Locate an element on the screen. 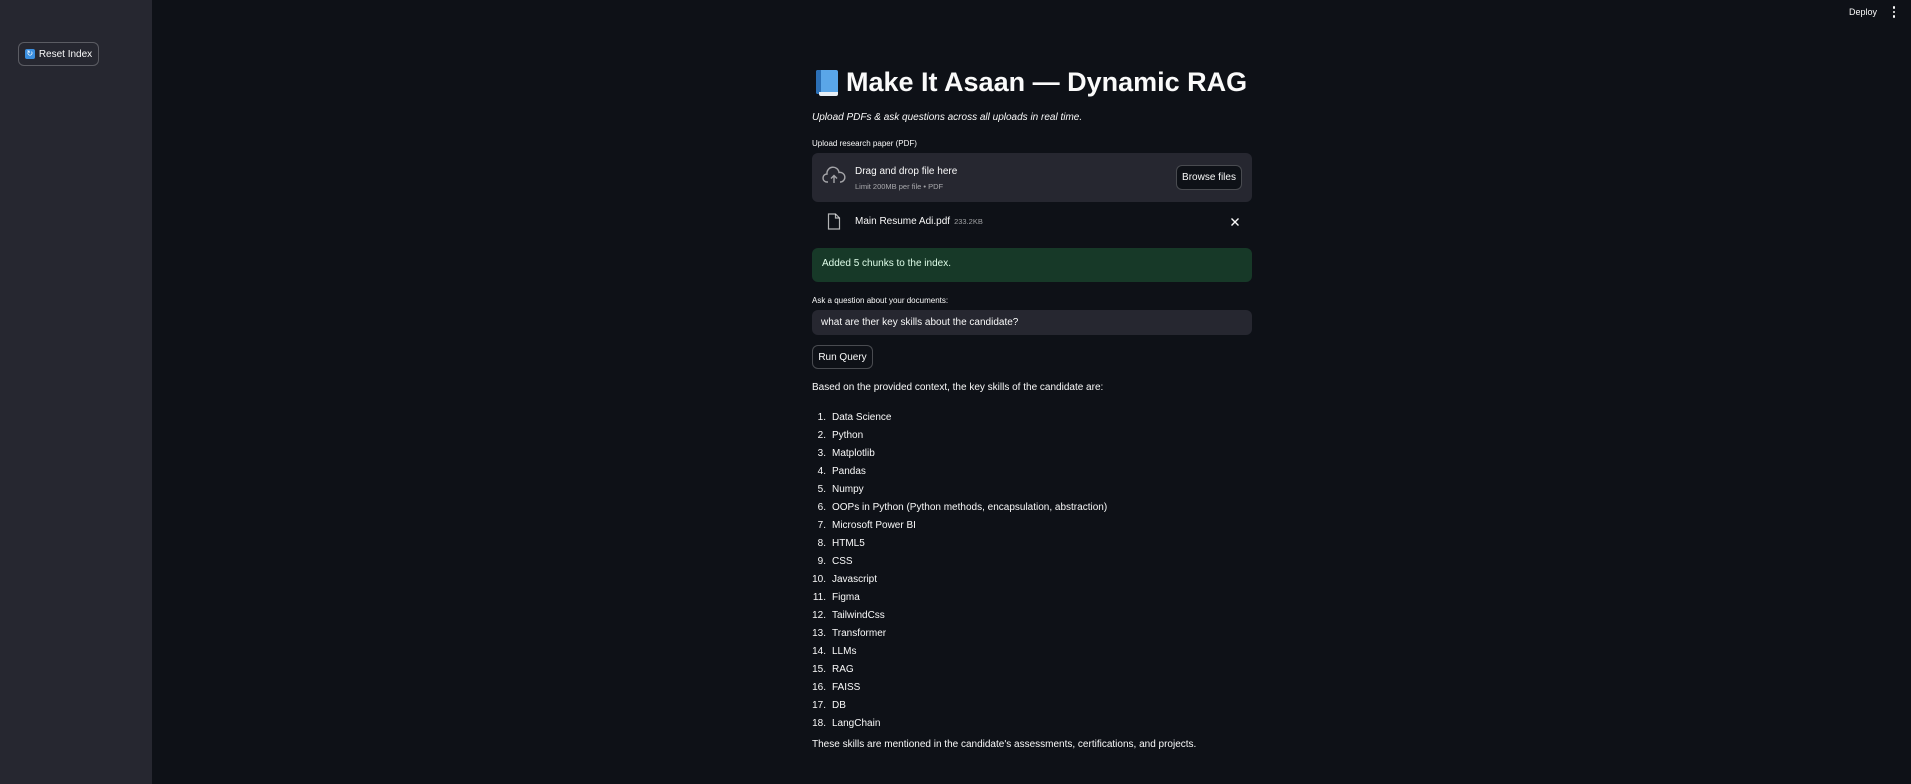 The height and width of the screenshot is (784, 1911). top-toolbar: Deploy is located at coordinates (1880, 12).